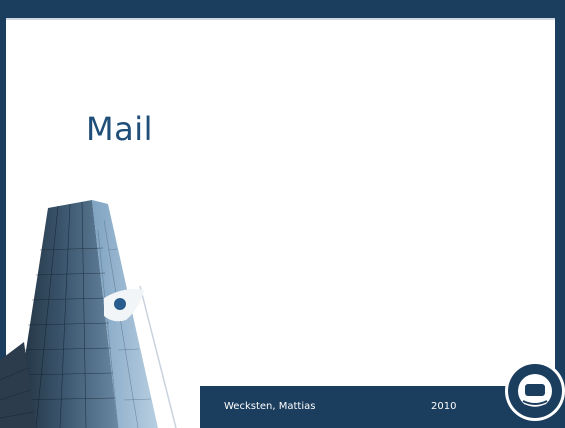 The height and width of the screenshot is (428, 565). What do you see at coordinates (270, 406) in the screenshot?
I see `footer-author: Wecksten, Mattias` at bounding box center [270, 406].